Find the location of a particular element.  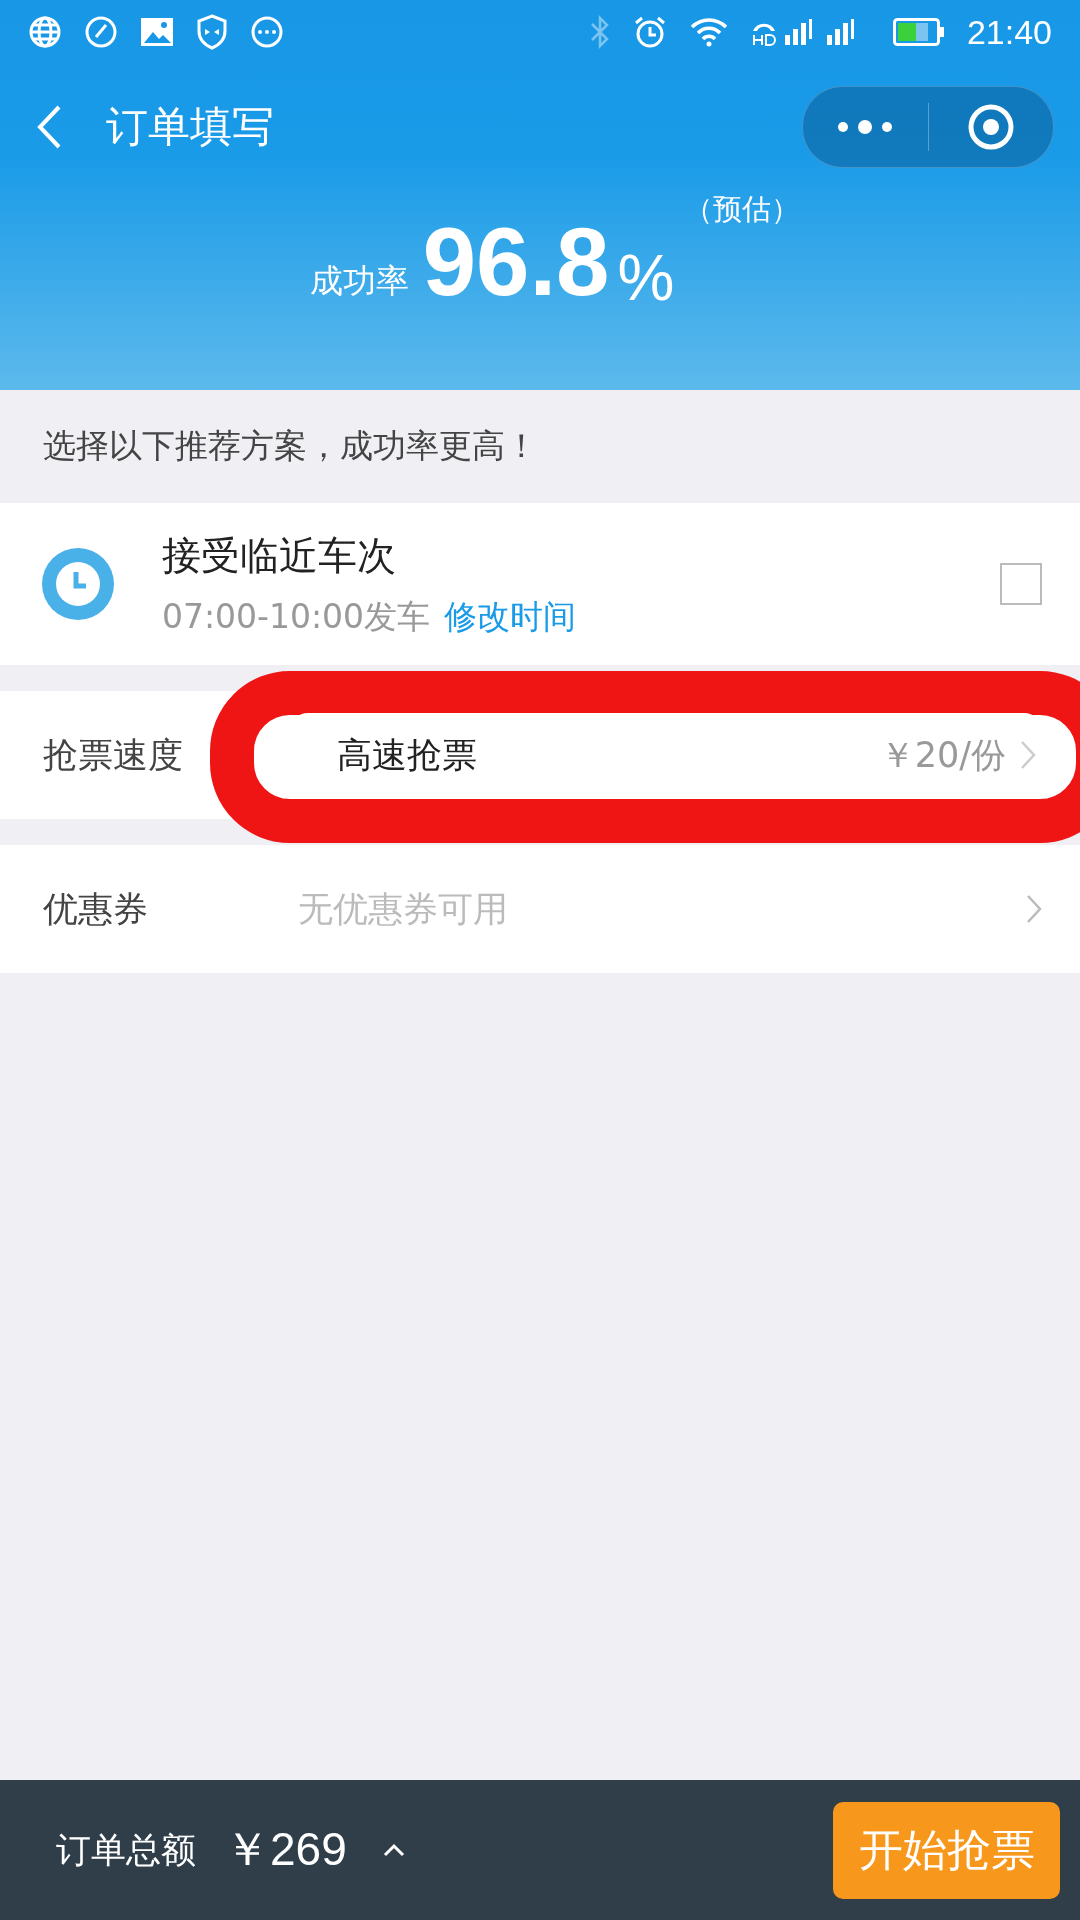

compass-icon is located at coordinates (101, 32).